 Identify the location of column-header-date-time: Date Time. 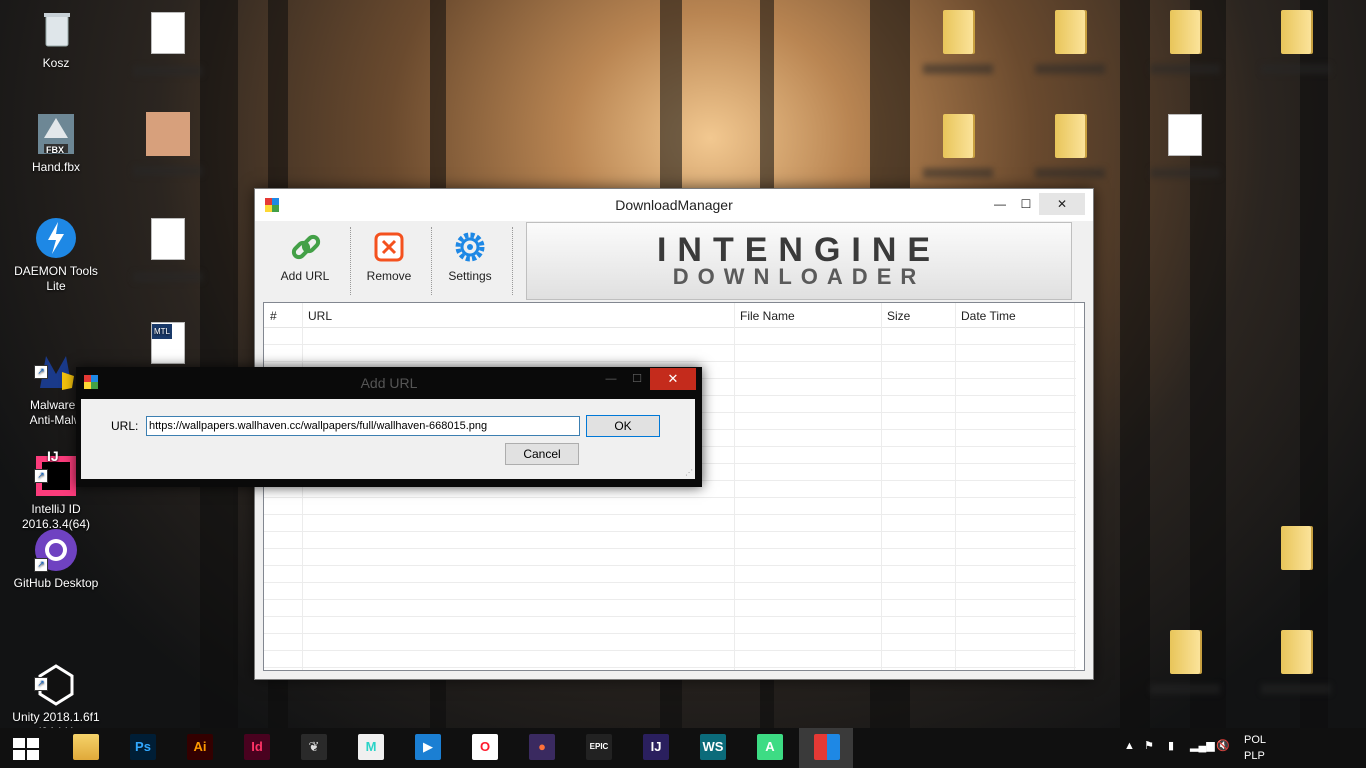
(988, 316).